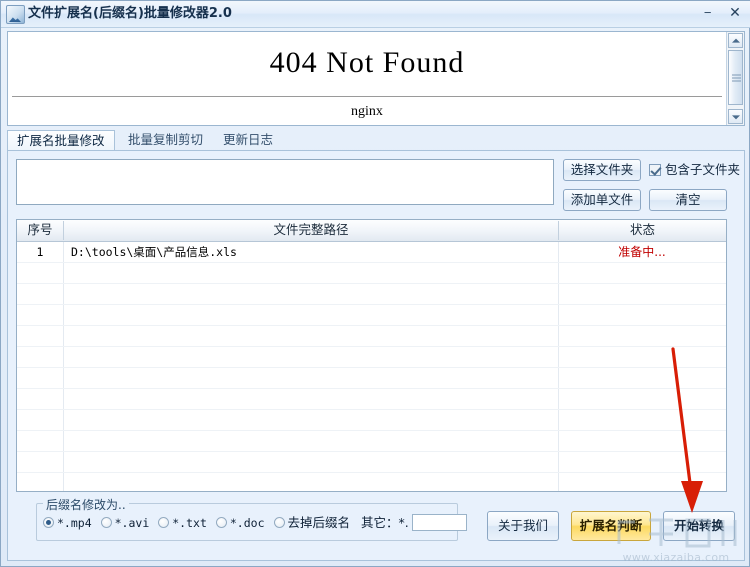  I want to click on cell-index: 1, so click(40, 252).